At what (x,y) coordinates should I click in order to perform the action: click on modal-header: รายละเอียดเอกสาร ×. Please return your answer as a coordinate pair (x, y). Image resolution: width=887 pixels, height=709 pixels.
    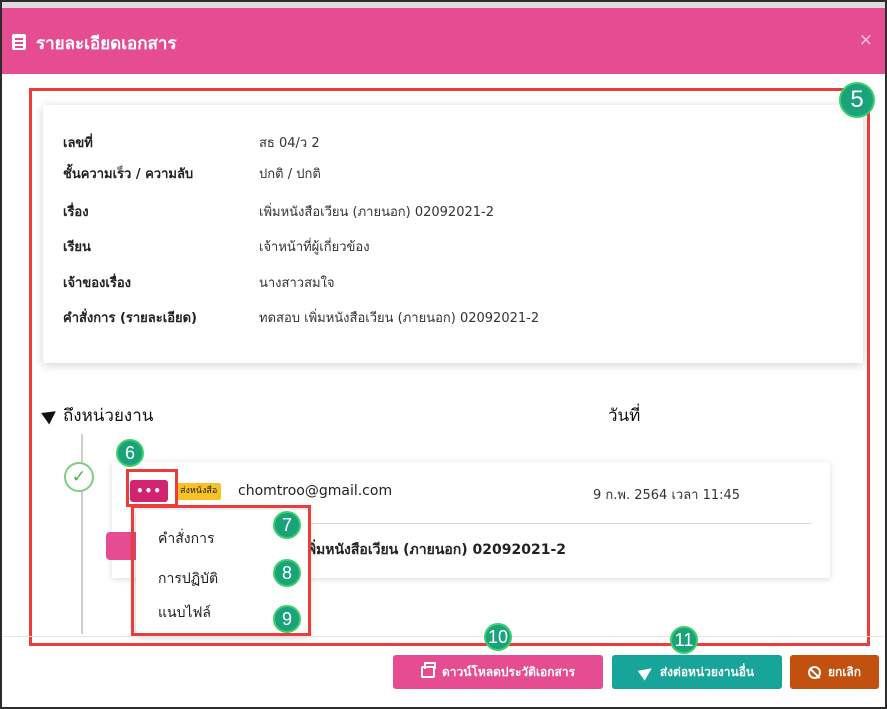
    Looking at the image, I should click on (443, 41).